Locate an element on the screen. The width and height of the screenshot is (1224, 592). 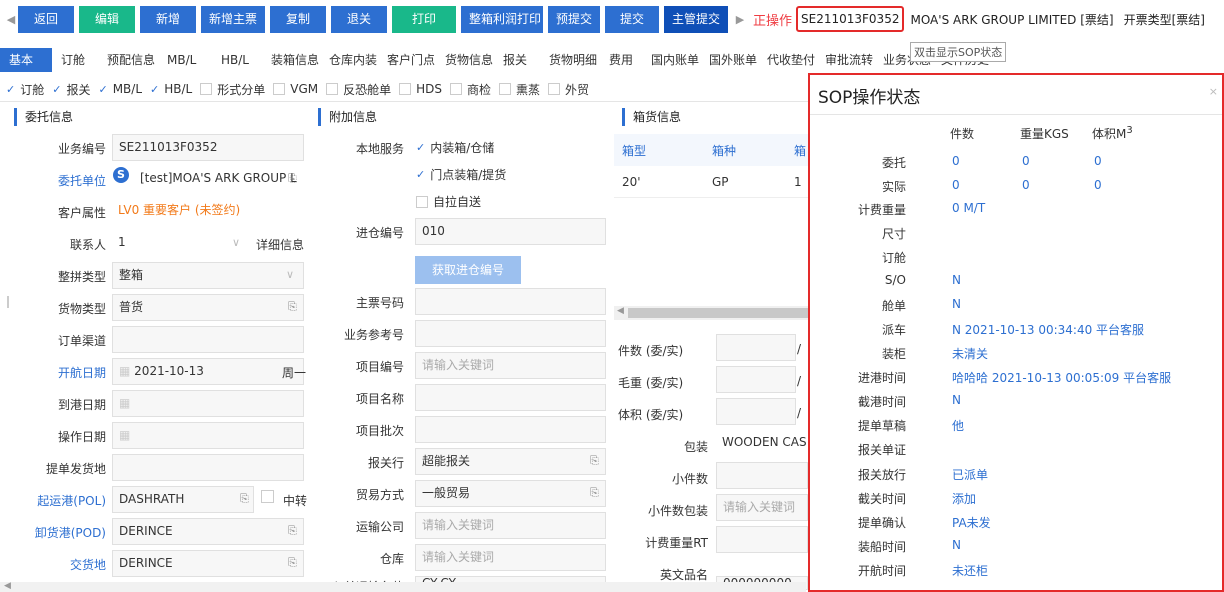
check-manifest-label: 反恐舱单 is located at coordinates (367, 89).